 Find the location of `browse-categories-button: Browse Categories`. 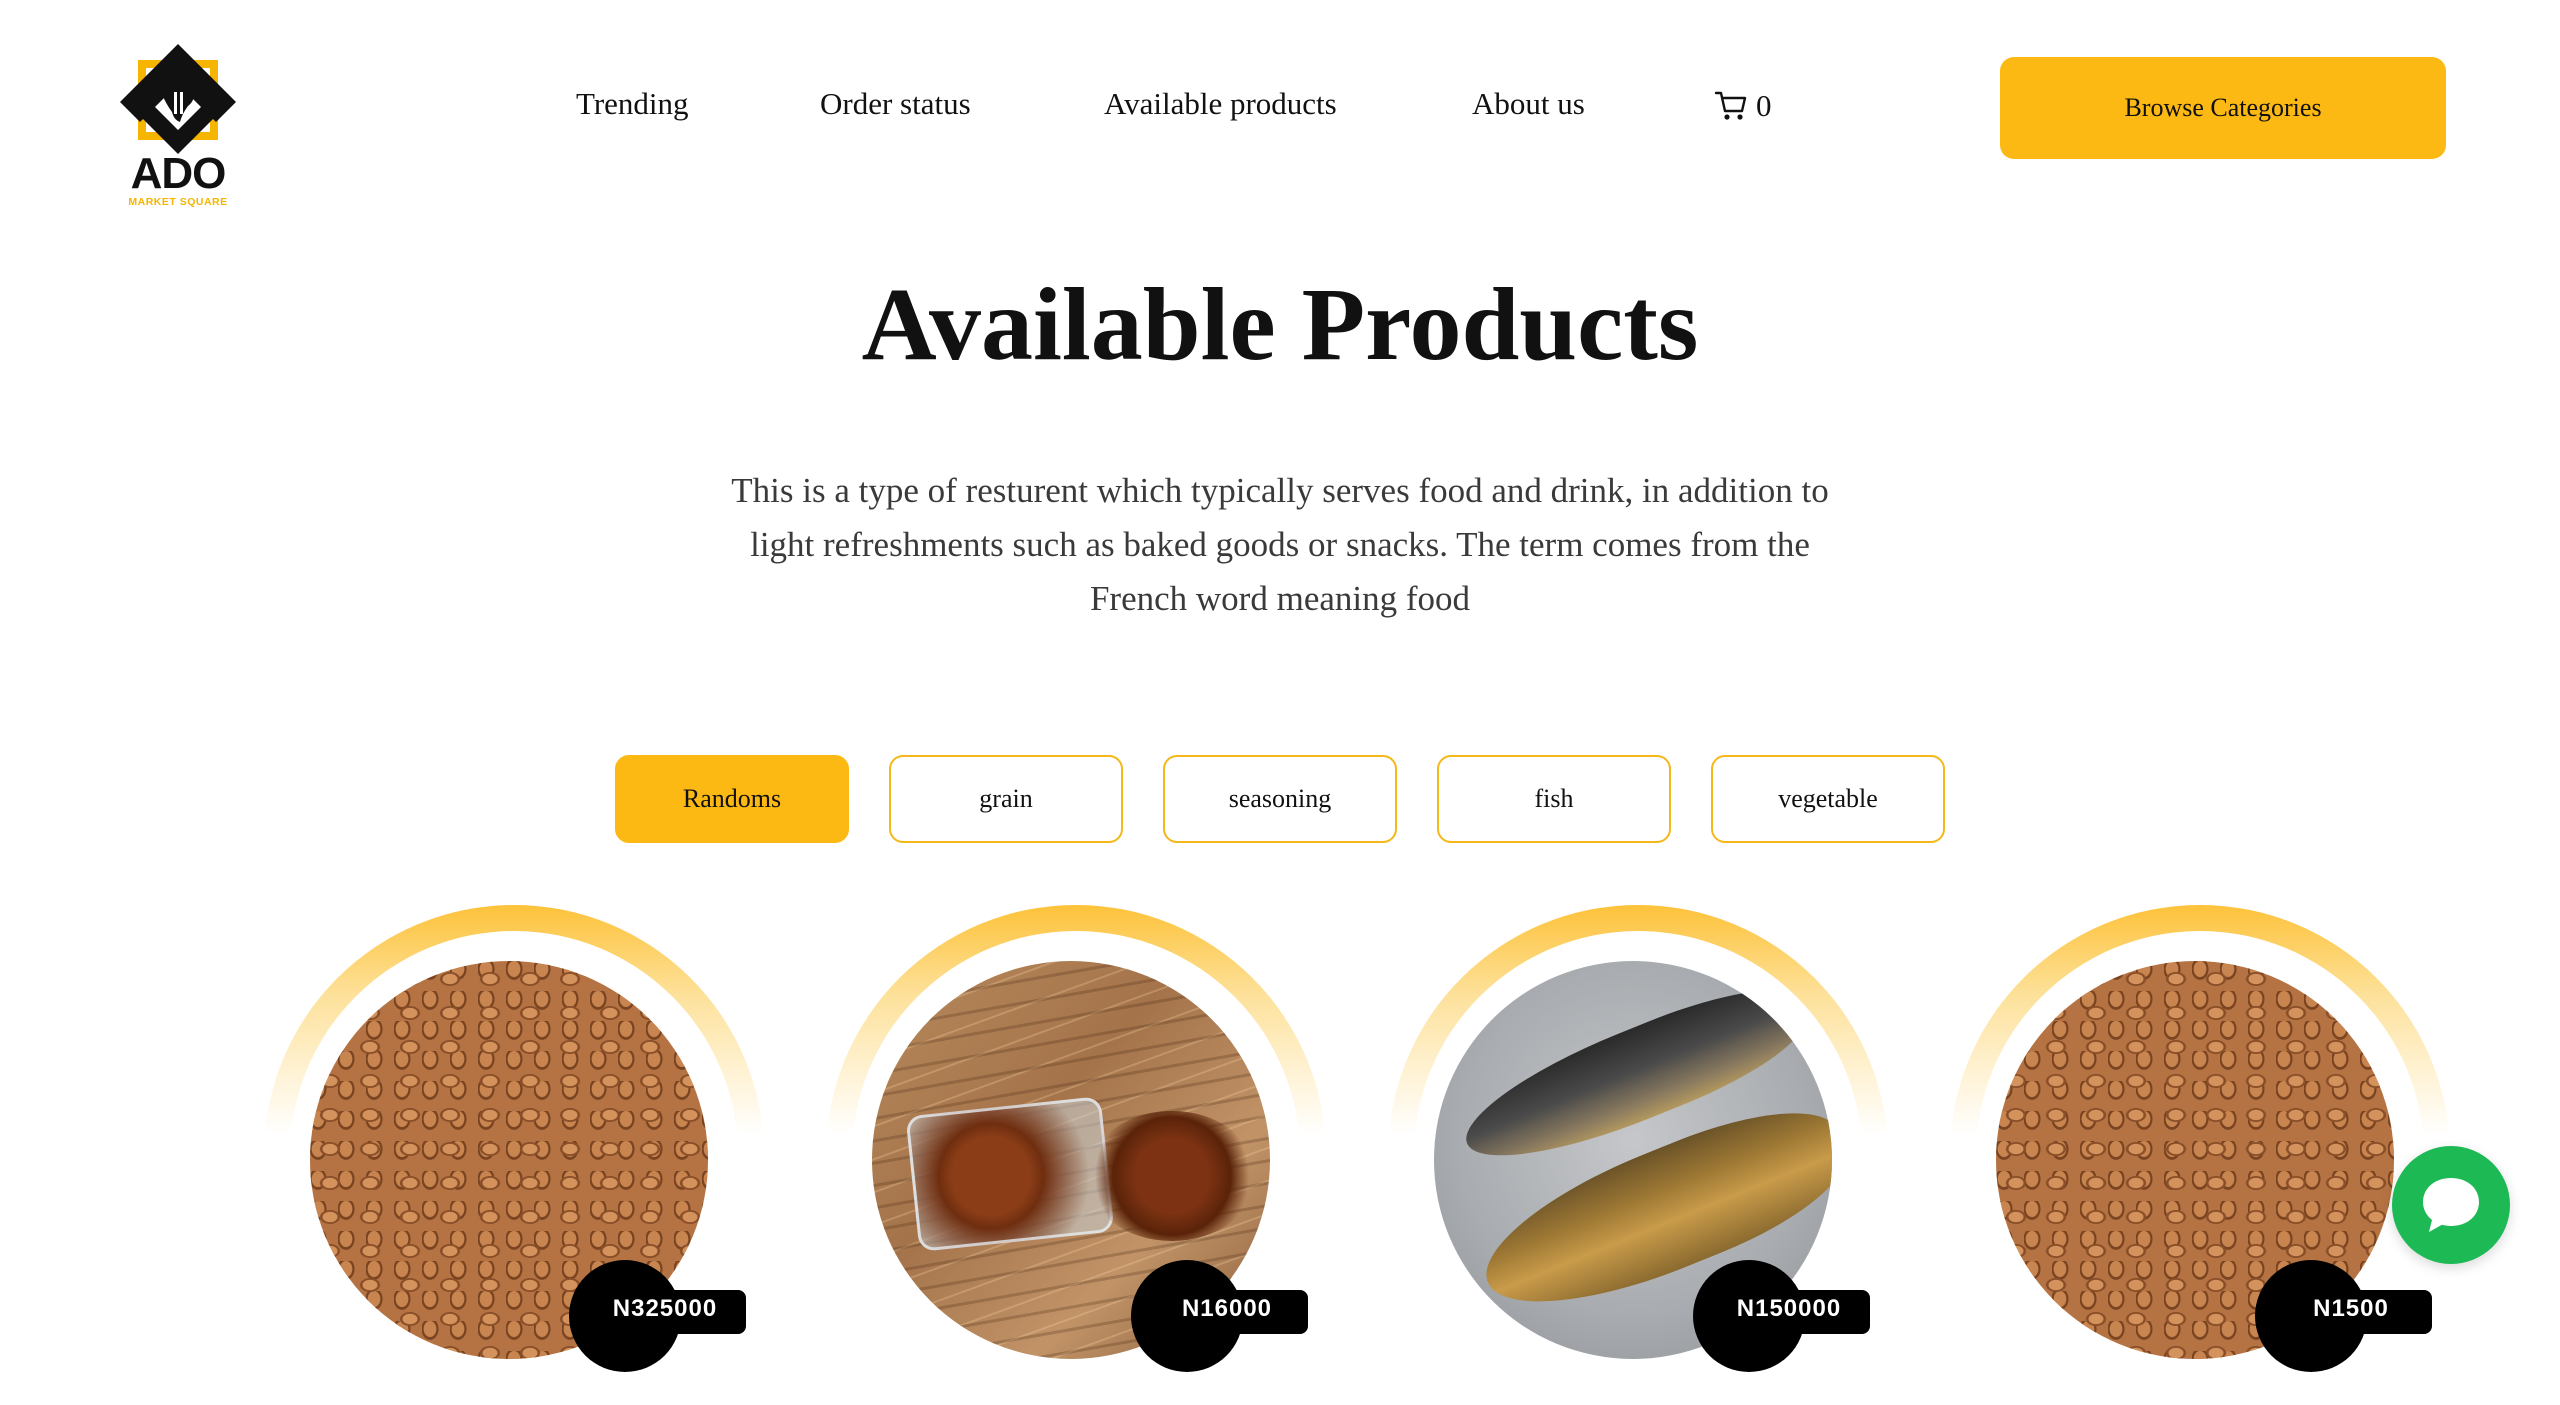

browse-categories-button: Browse Categories is located at coordinates (2223, 108).